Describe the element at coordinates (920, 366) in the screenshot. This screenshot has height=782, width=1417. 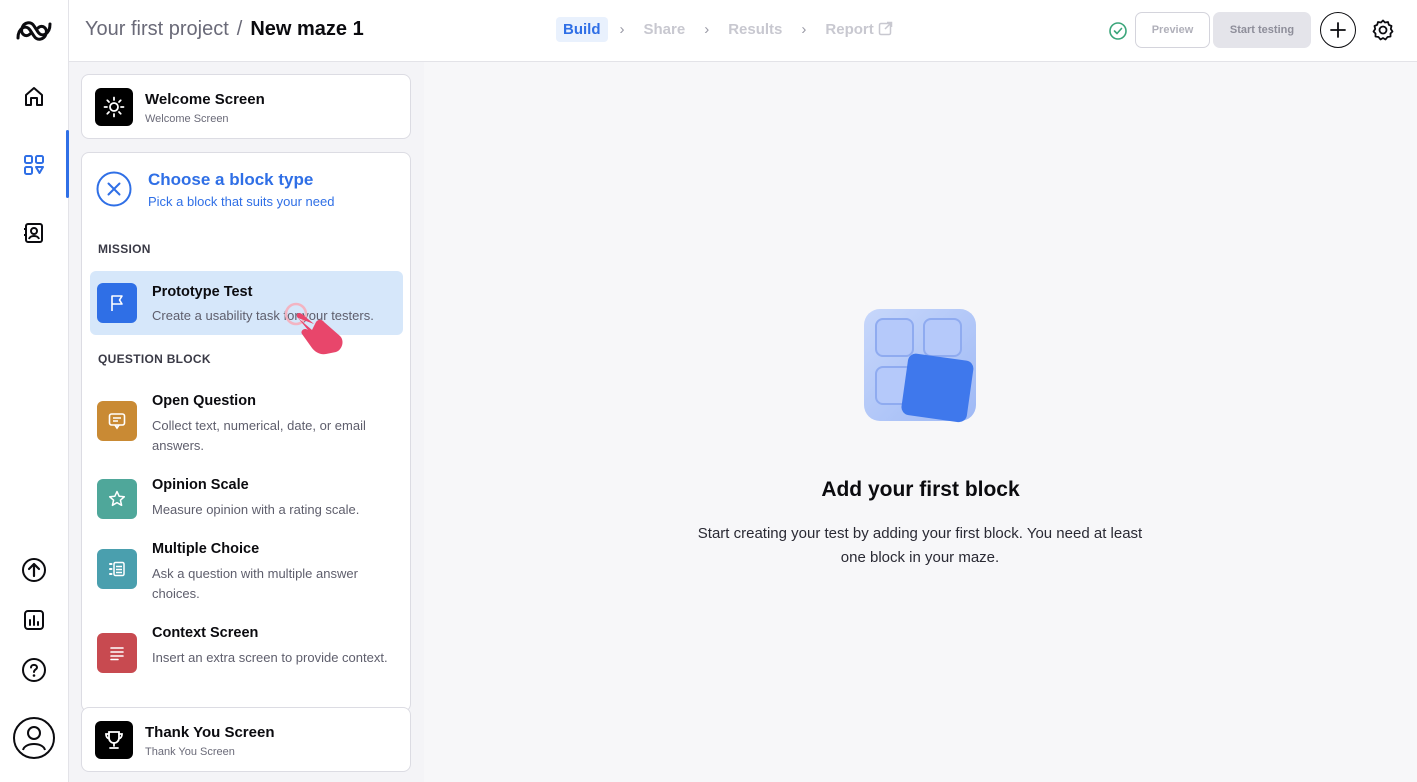
I see `blocks-illustration-icon` at that location.